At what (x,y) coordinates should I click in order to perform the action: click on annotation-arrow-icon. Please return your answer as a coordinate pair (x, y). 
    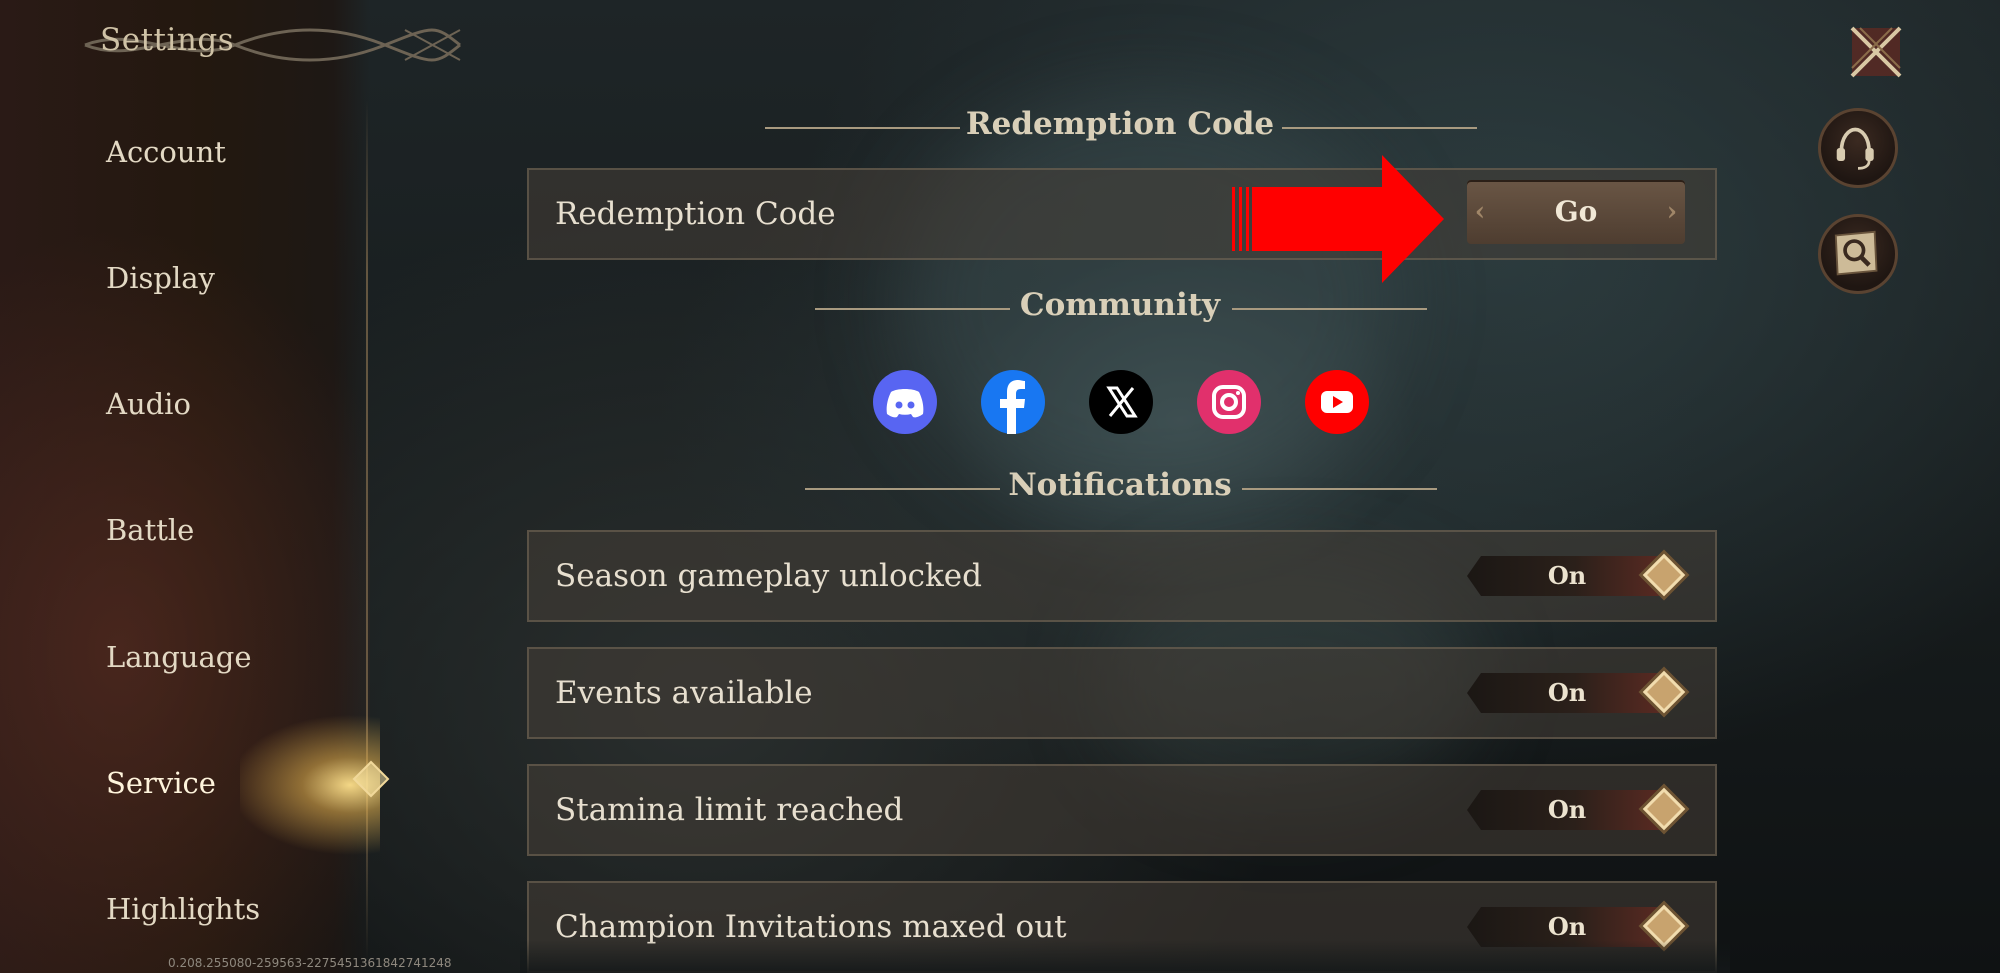
    Looking at the image, I should click on (1338, 219).